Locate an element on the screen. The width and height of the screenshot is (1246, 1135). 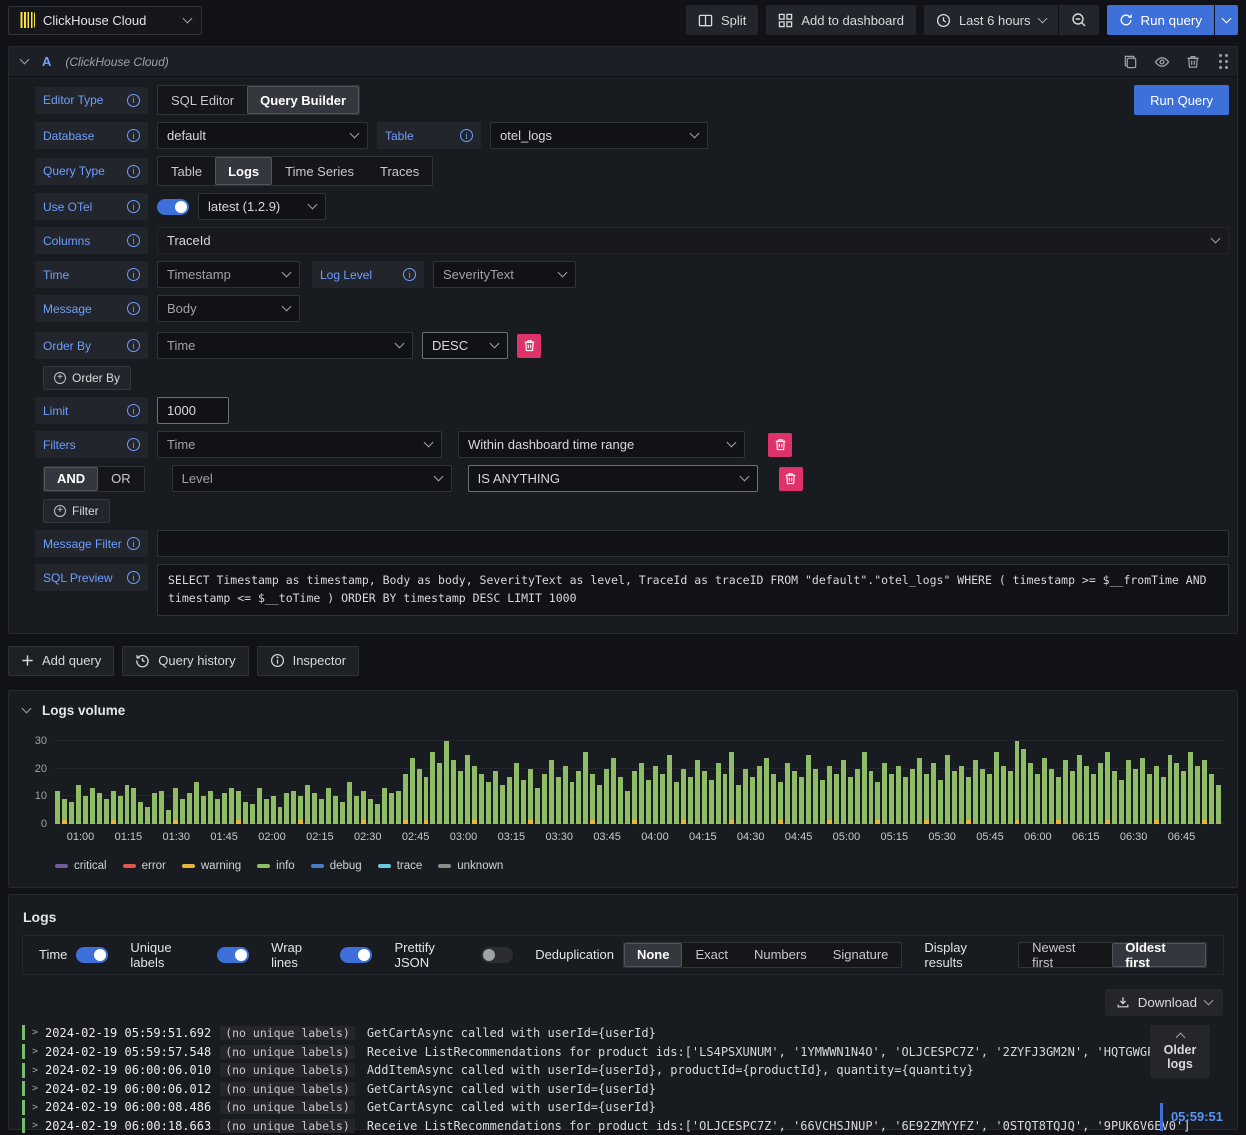
remove-order-by-button is located at coordinates (529, 345).